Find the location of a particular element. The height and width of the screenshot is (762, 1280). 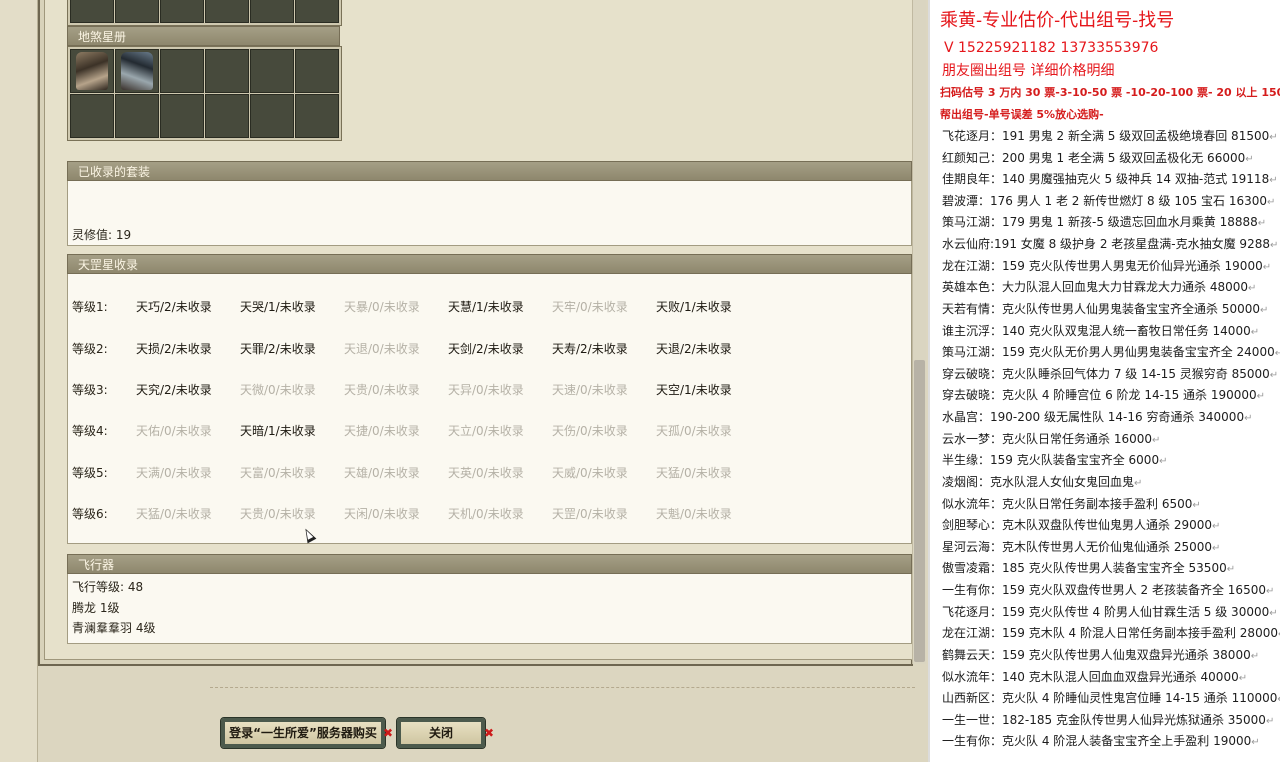

suits-title: 已收录的套装 is located at coordinates (114, 172).